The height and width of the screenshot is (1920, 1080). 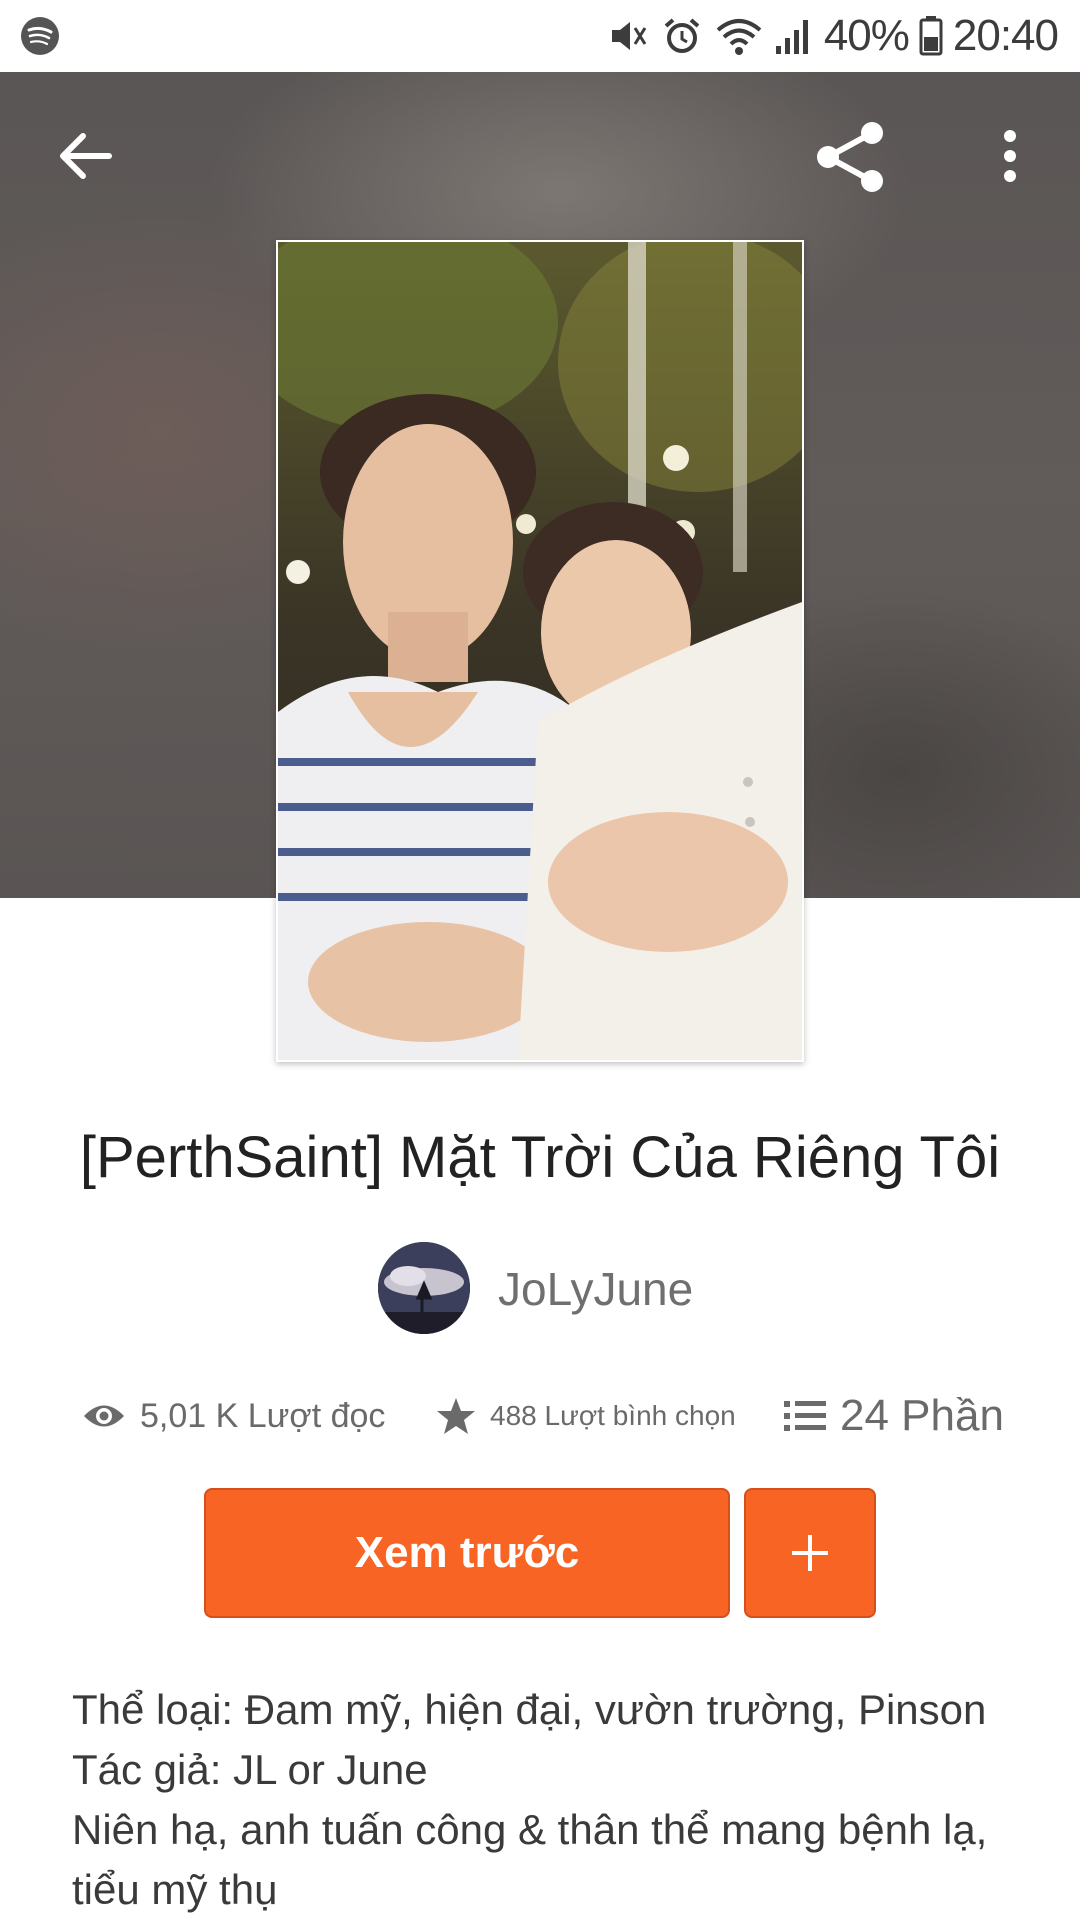 I want to click on eye-icon, so click(x=104, y=1416).